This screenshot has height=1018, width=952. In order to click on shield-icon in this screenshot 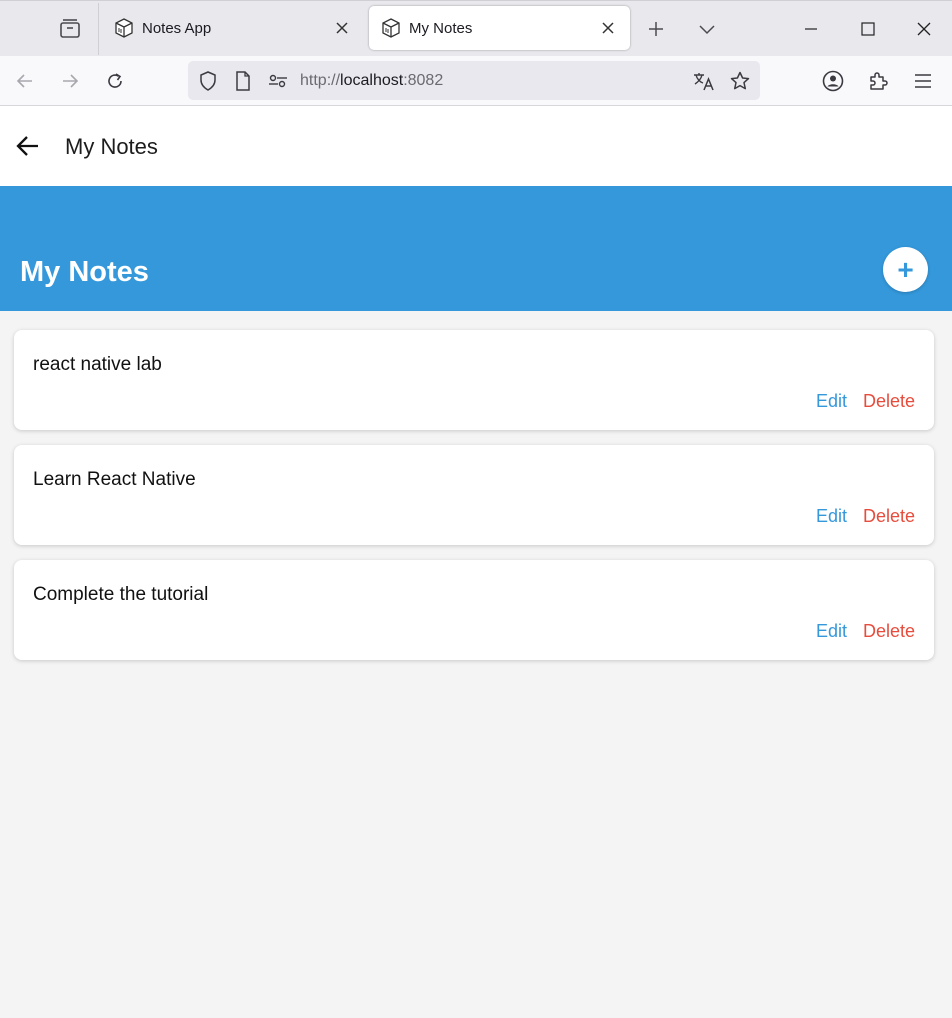, I will do `click(208, 81)`.